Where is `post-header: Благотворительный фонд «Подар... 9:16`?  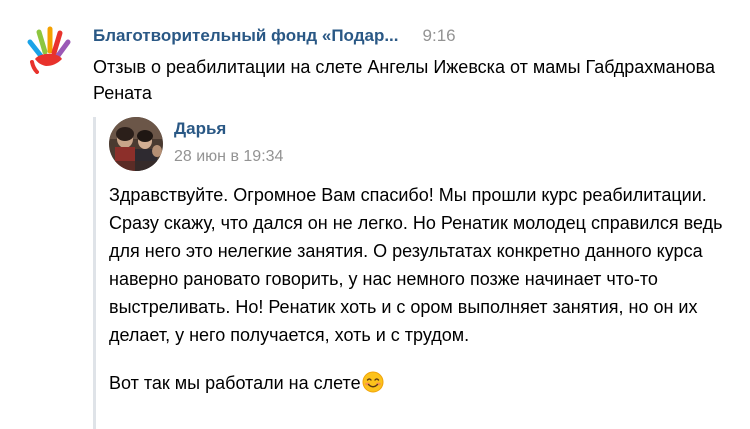 post-header: Благотворительный фонд «Подар... 9:16 is located at coordinates (274, 36).